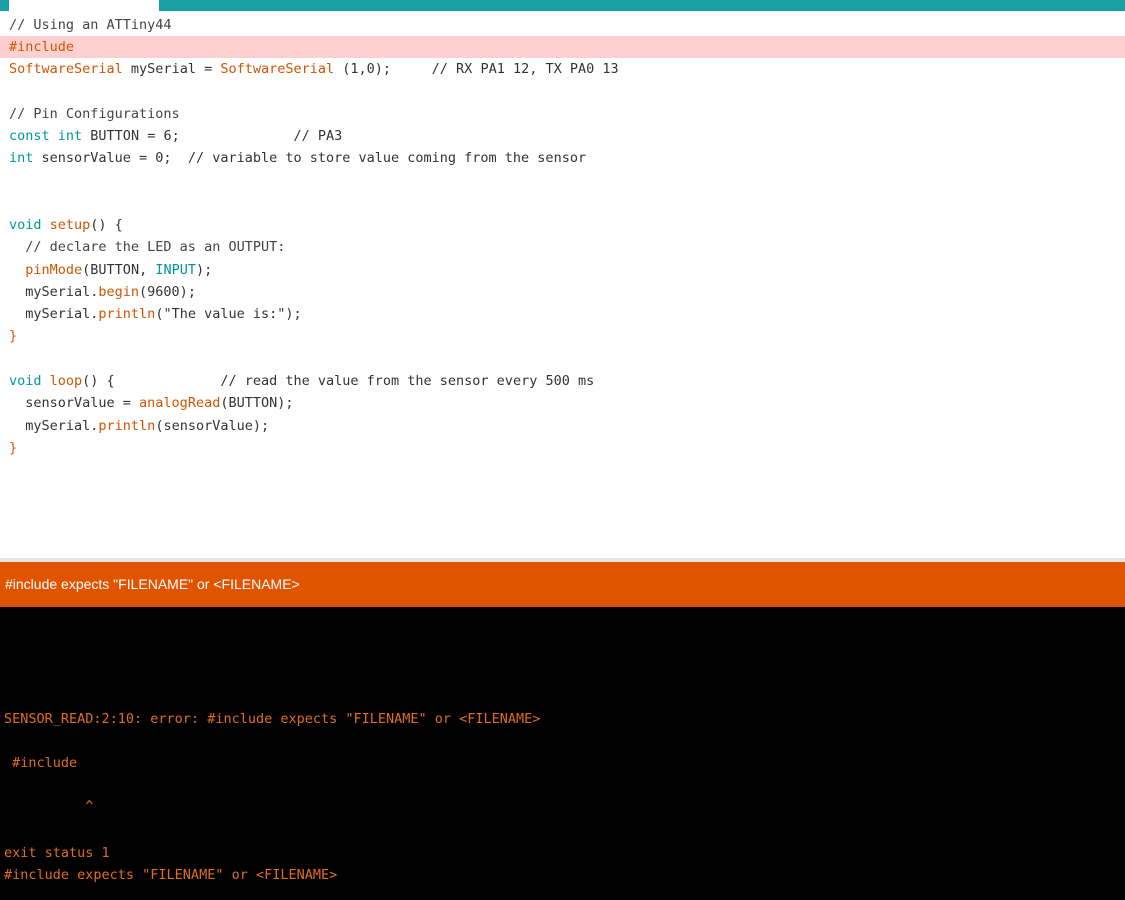  What do you see at coordinates (41, 763) in the screenshot?
I see `console-source-line: #include` at bounding box center [41, 763].